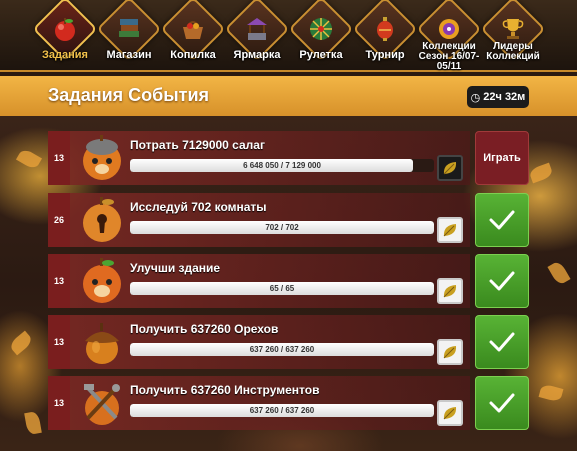  I want to click on event-timer: ◷ 22ч 32м, so click(498, 97).